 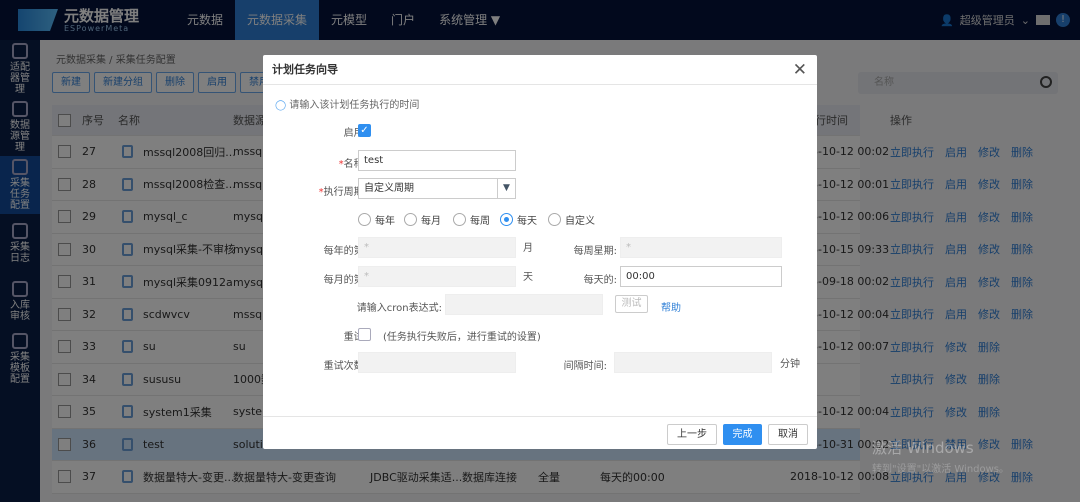 I want to click on cancel-button: 取消, so click(x=788, y=434).